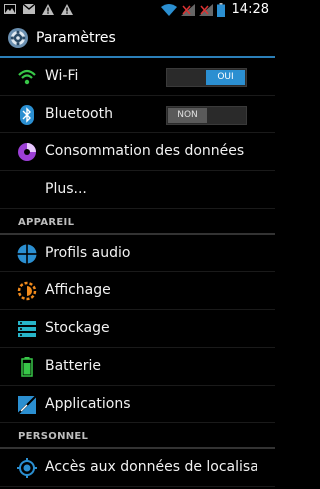 This screenshot has height=489, width=320. What do you see at coordinates (137, 115) in the screenshot?
I see `bluetooth-row: Bluetooth NON` at bounding box center [137, 115].